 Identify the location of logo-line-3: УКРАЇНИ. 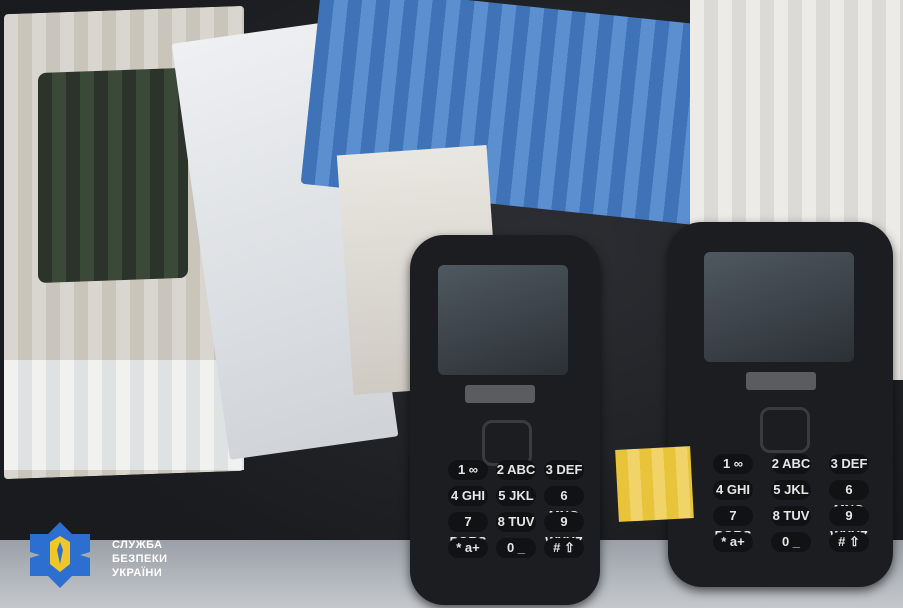
(137, 573).